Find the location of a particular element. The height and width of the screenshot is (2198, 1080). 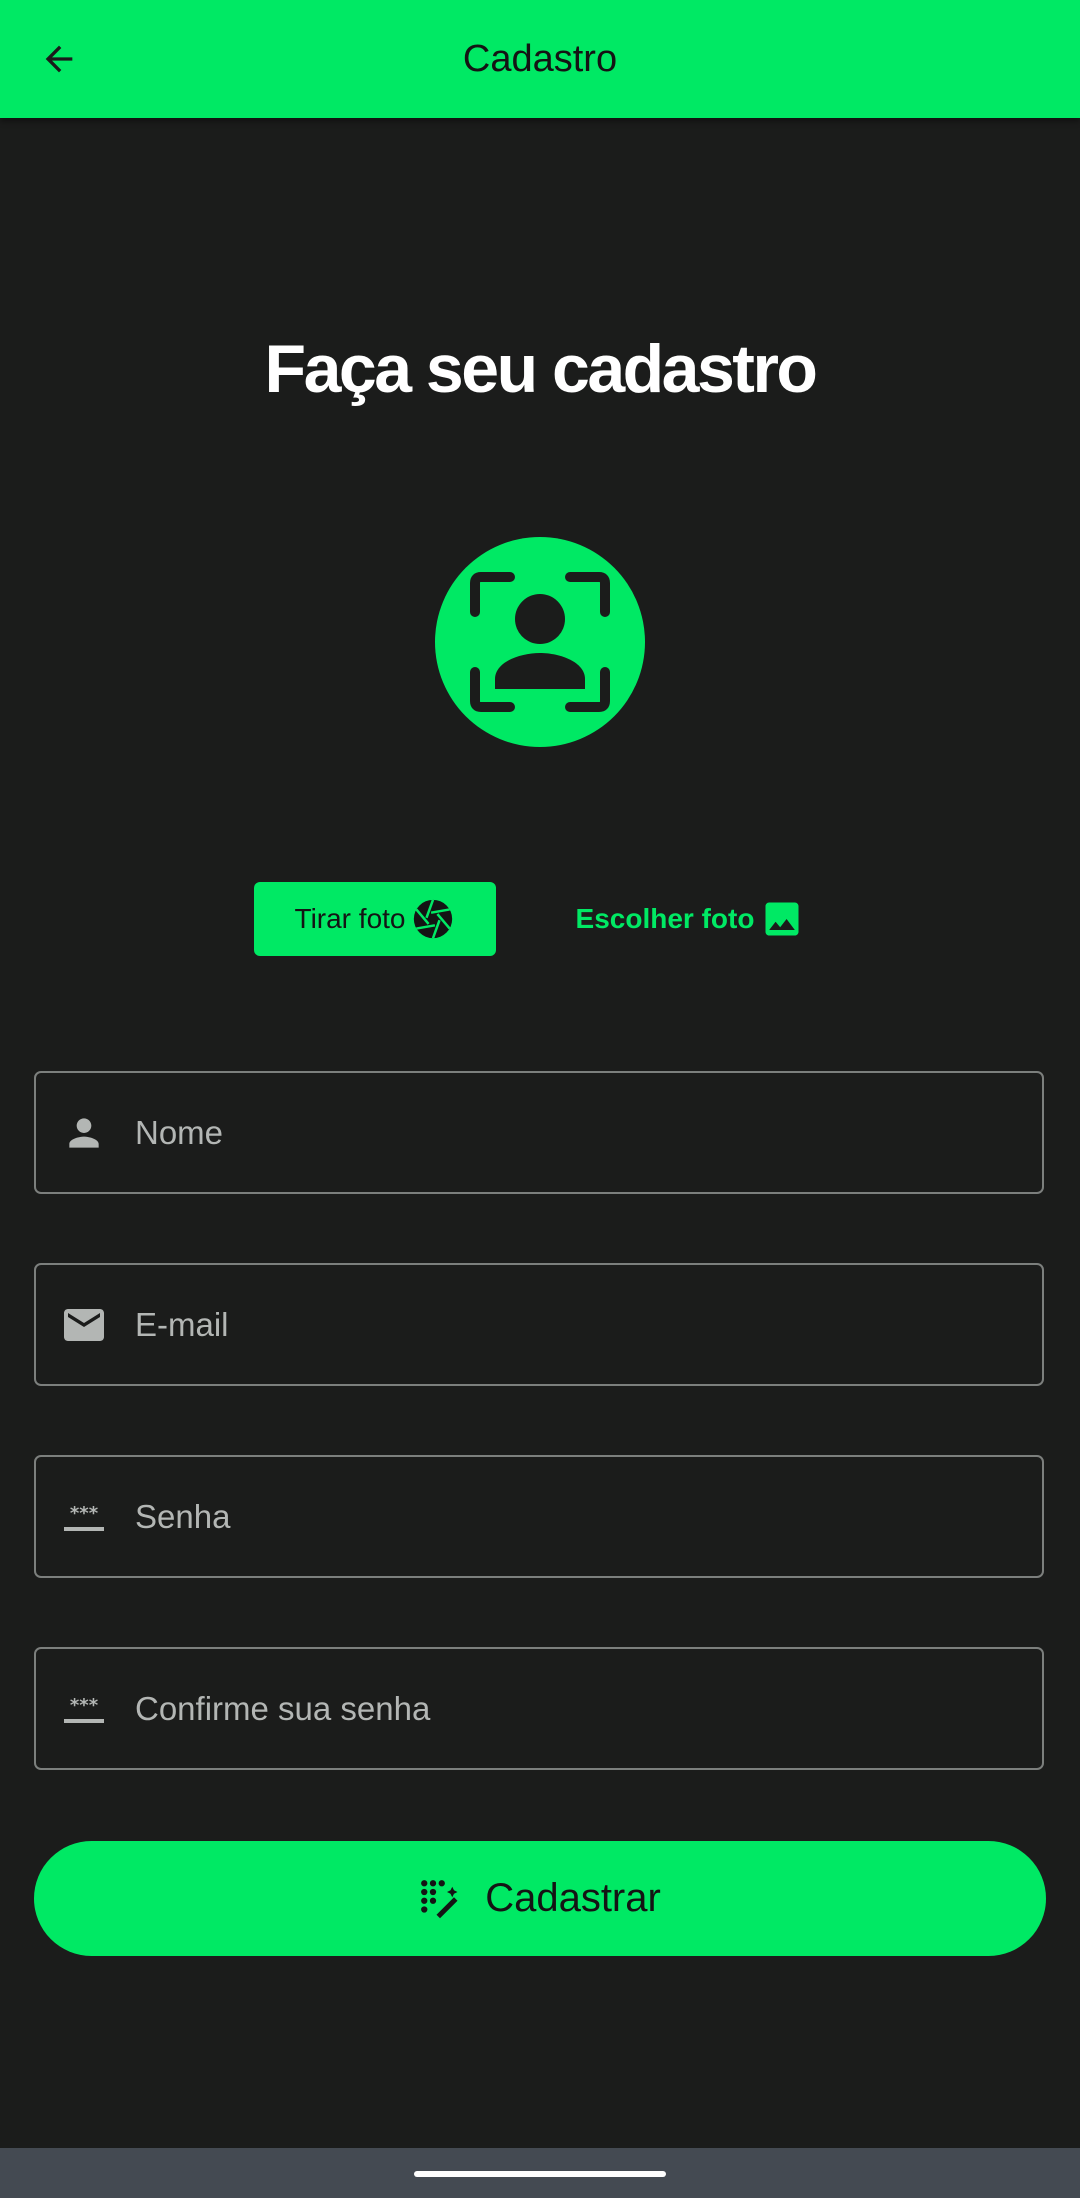

email-input is located at coordinates (575, 1324).